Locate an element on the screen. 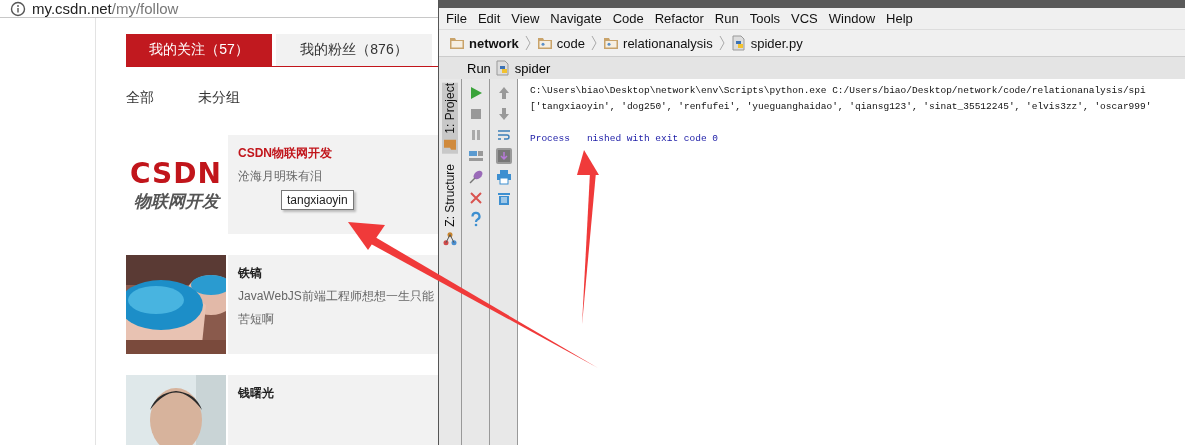 The width and height of the screenshot is (1185, 445). close-icon is located at coordinates (475, 198).